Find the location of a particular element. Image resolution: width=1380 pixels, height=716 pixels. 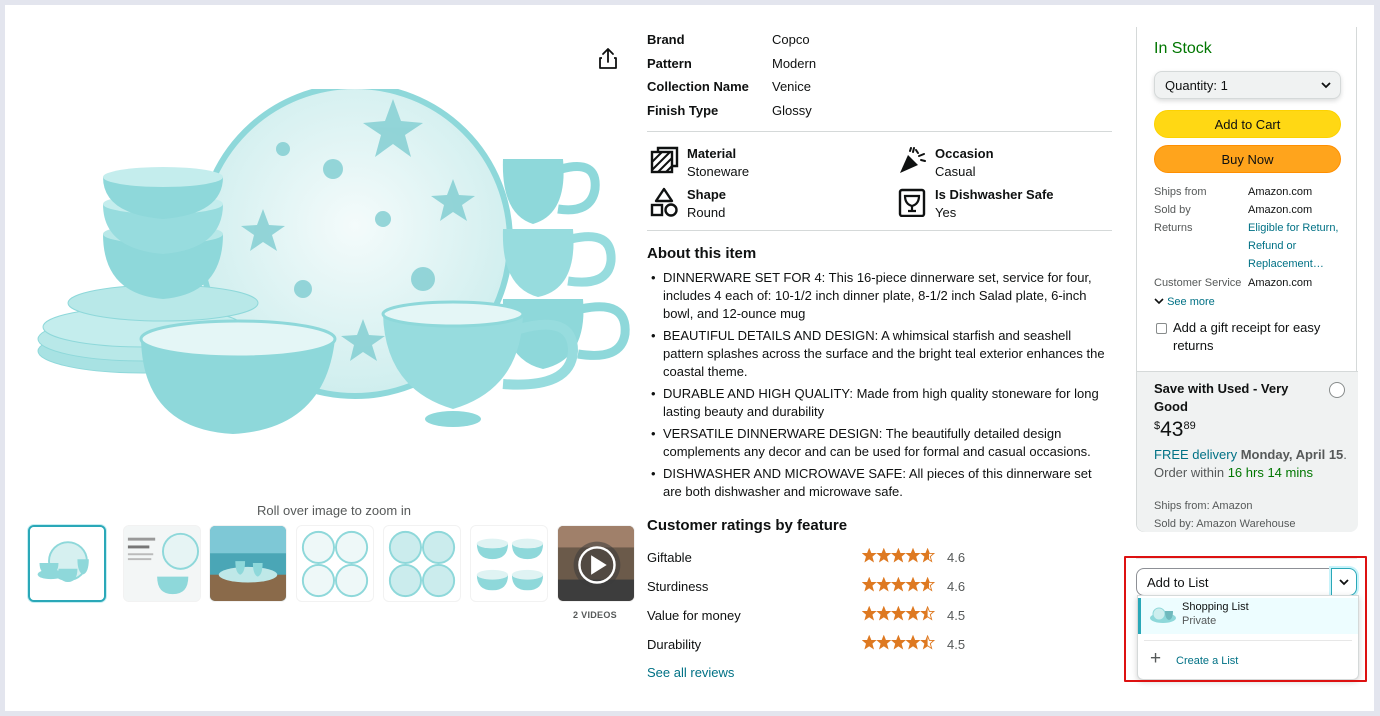

thumbnail-plates-pattern is located at coordinates (335, 563).